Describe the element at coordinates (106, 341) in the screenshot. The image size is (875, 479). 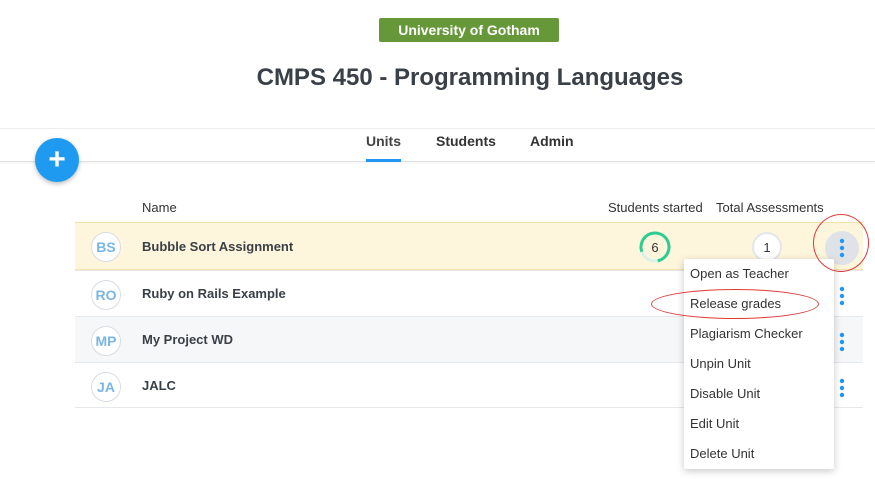
I see `avatar: MP` at that location.